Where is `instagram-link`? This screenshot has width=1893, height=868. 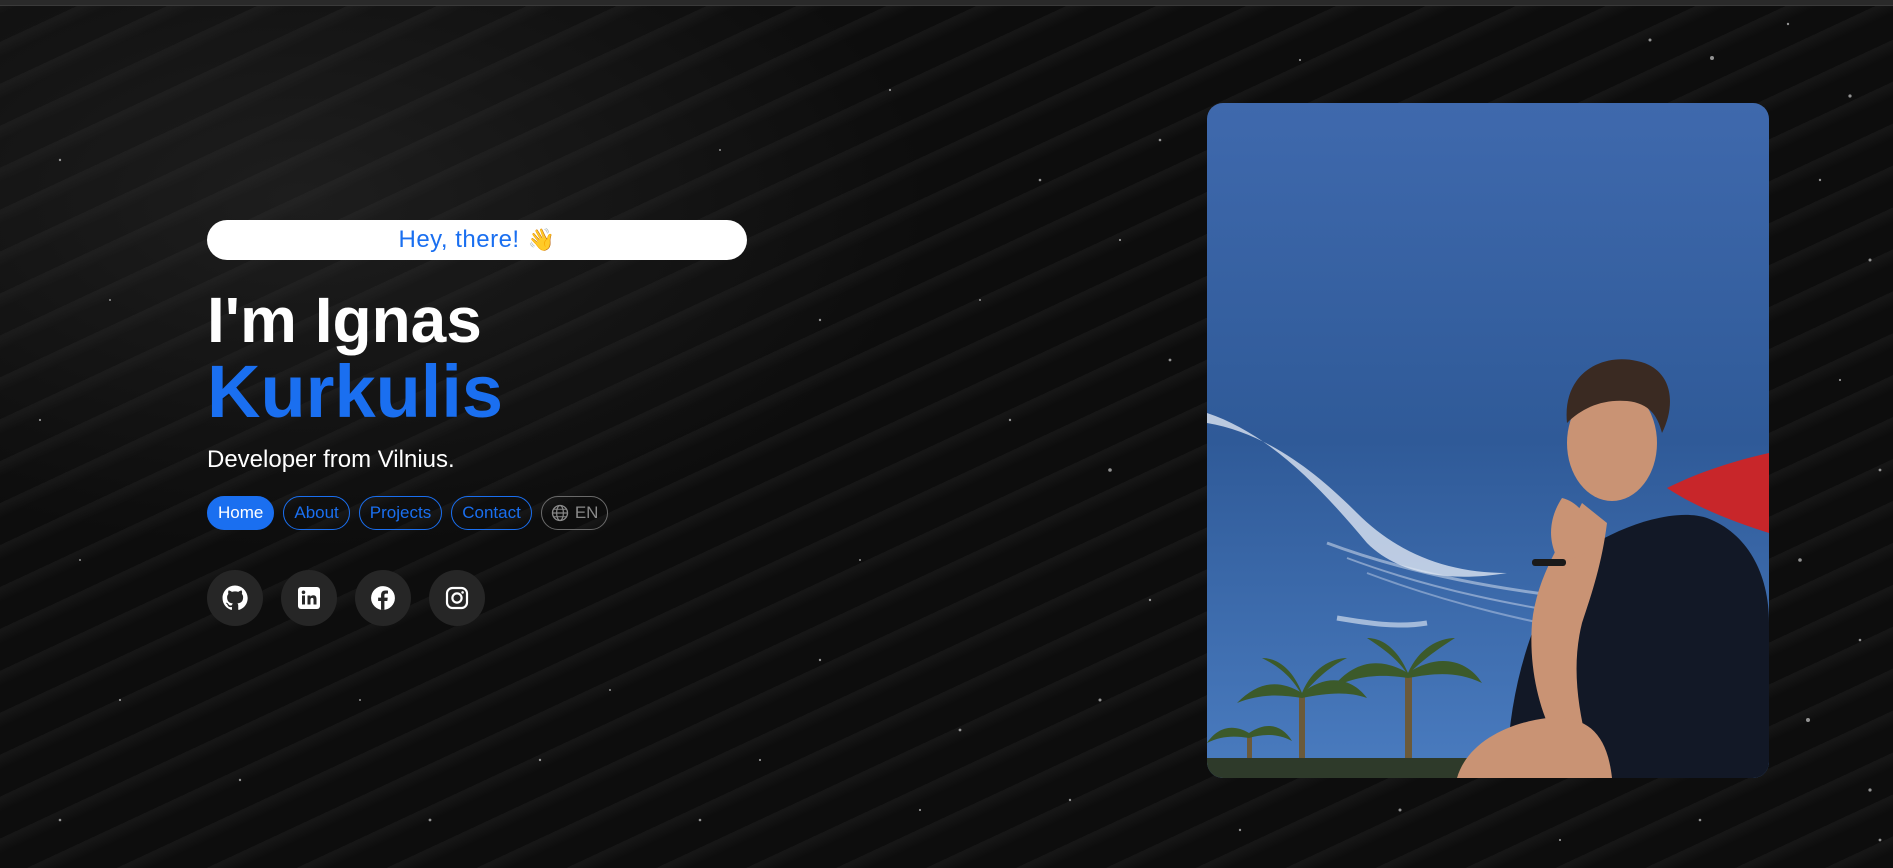
instagram-link is located at coordinates (457, 598).